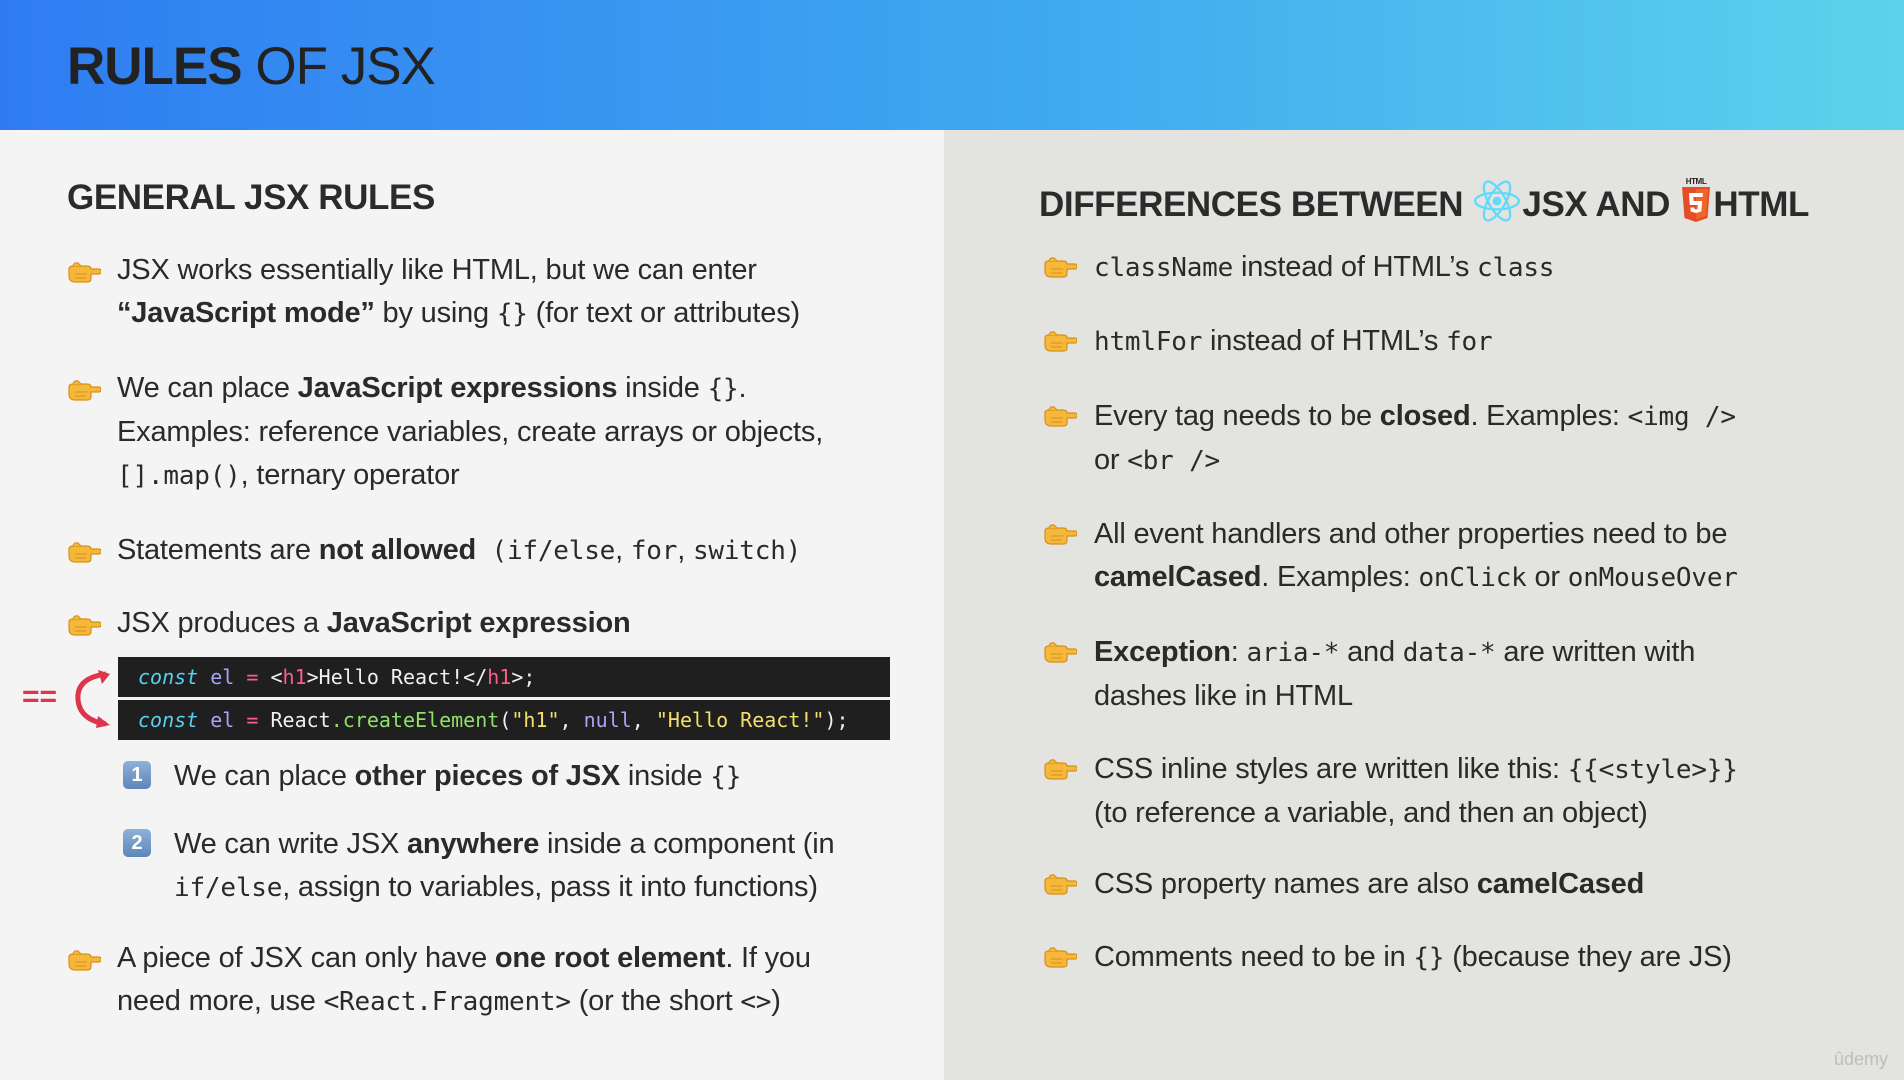 The width and height of the screenshot is (1904, 1080). What do you see at coordinates (1293, 341) in the screenshot?
I see `diff-htmlfor: htmlFor instead of HTML’s for` at bounding box center [1293, 341].